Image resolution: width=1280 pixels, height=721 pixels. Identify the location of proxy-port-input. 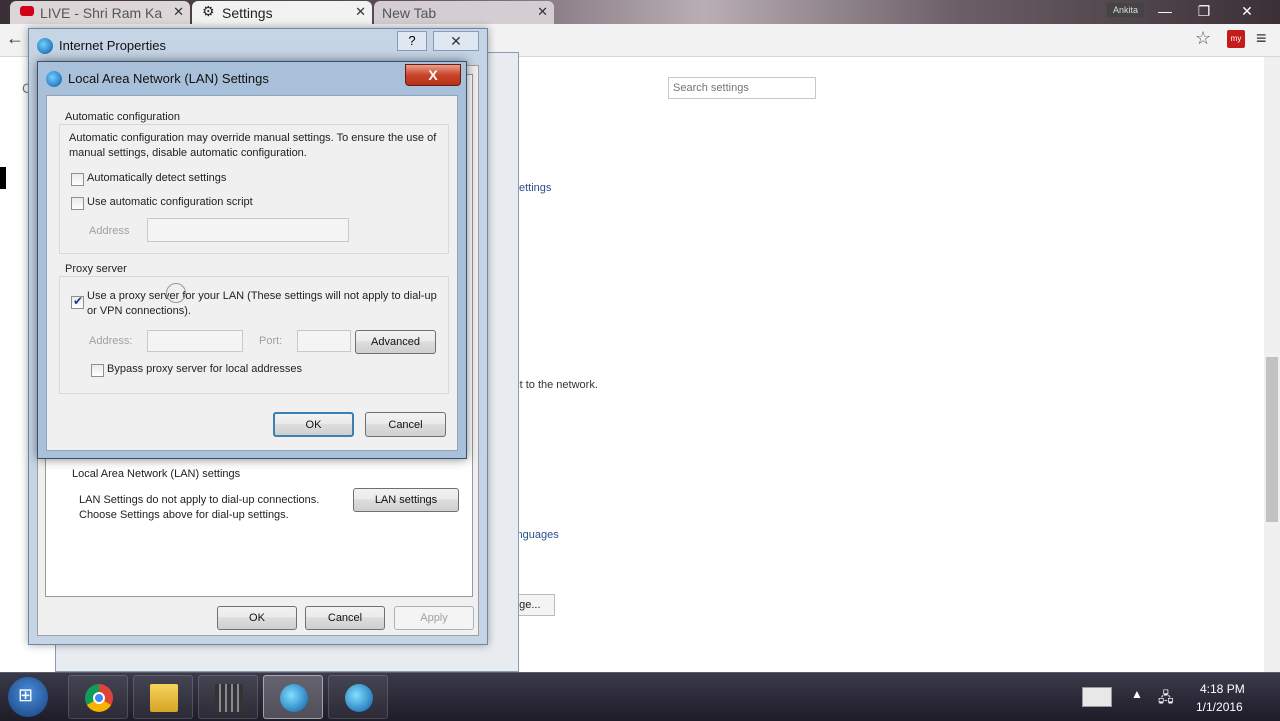
(324, 341).